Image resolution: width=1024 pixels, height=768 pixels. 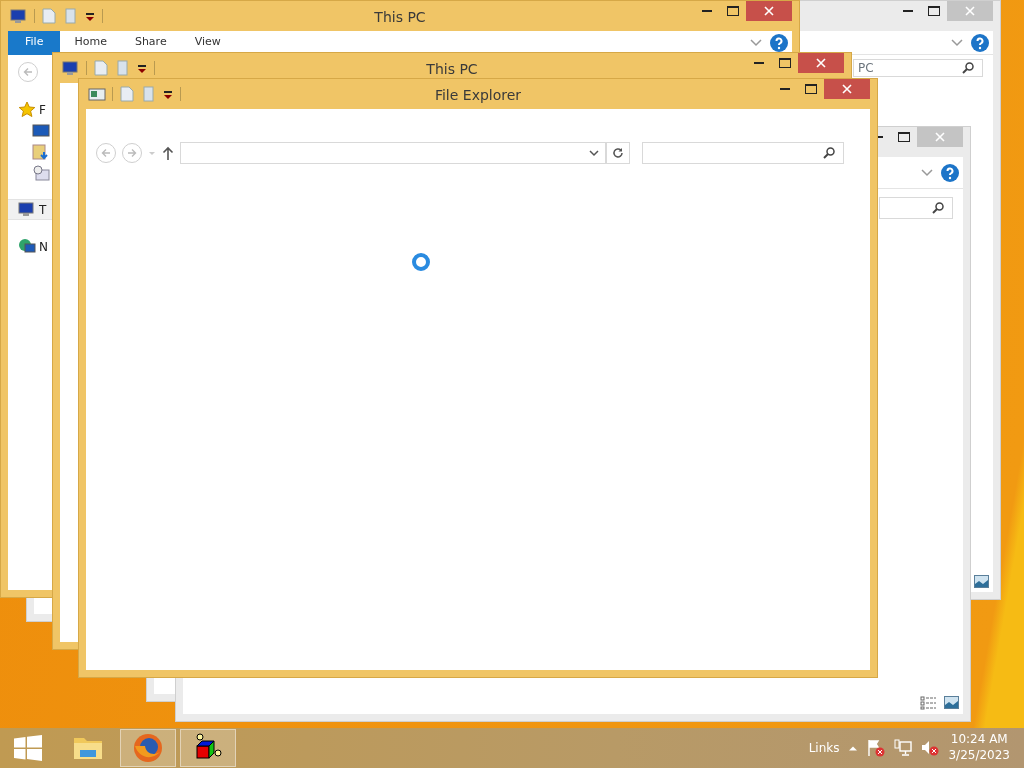 What do you see at coordinates (43, 247) in the screenshot?
I see `nav-label: N` at bounding box center [43, 247].